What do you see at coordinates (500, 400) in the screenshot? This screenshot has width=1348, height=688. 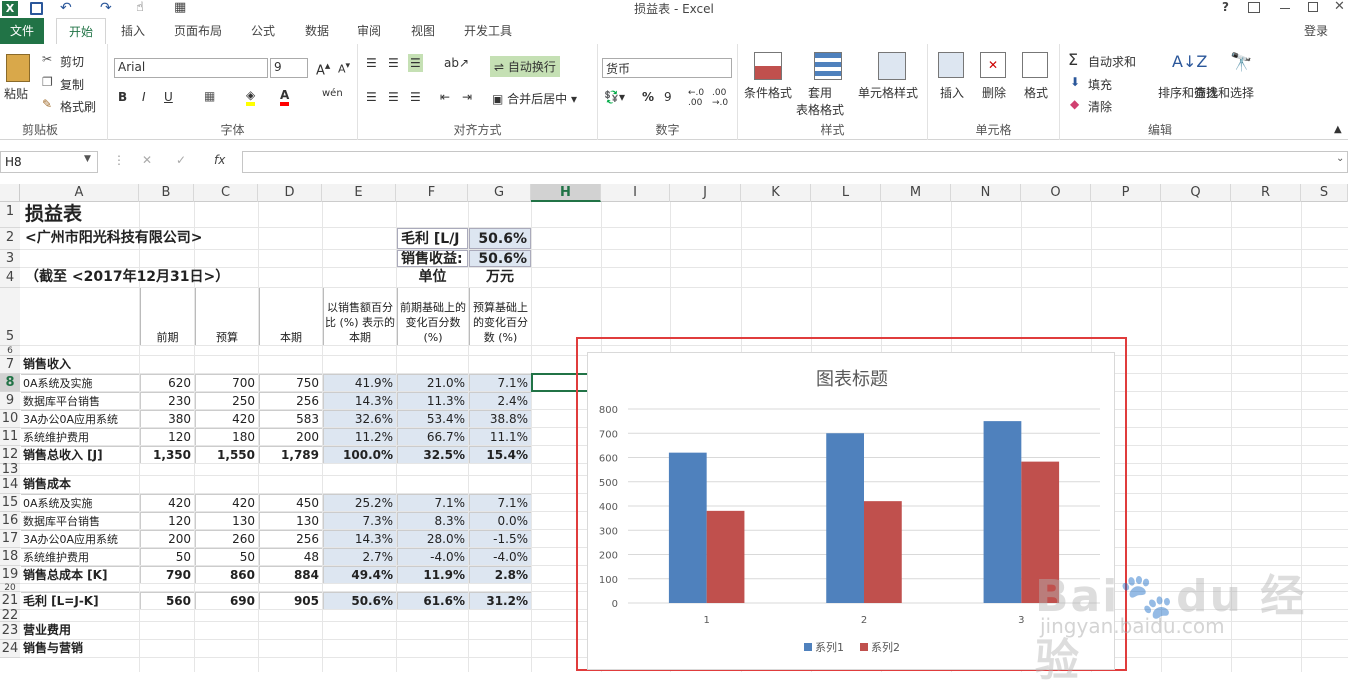 I see `revenue-row-value: 2.4%` at bounding box center [500, 400].